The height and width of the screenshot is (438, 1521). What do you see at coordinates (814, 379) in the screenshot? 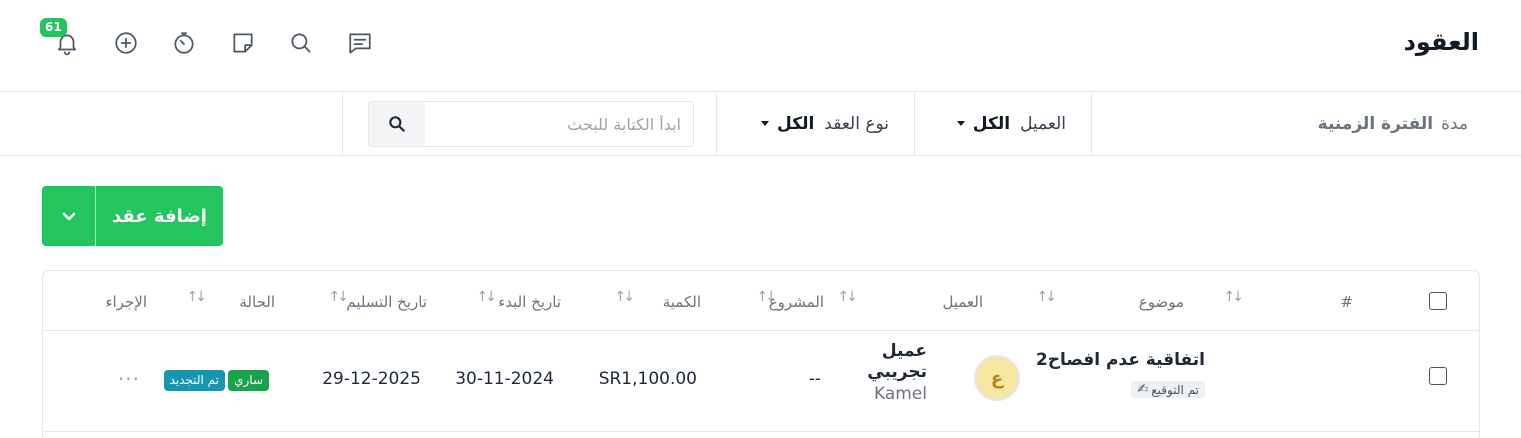
I see `project-value: --` at bounding box center [814, 379].